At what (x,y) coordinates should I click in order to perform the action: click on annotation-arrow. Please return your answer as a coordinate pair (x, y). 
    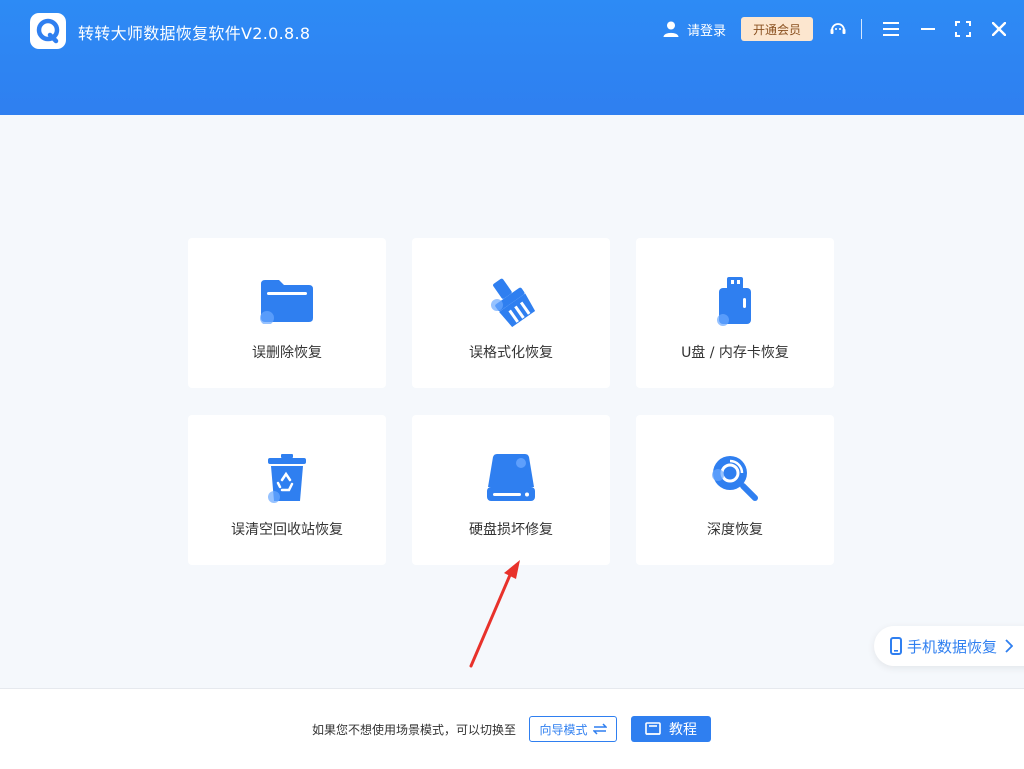
    Looking at the image, I should click on (494, 614).